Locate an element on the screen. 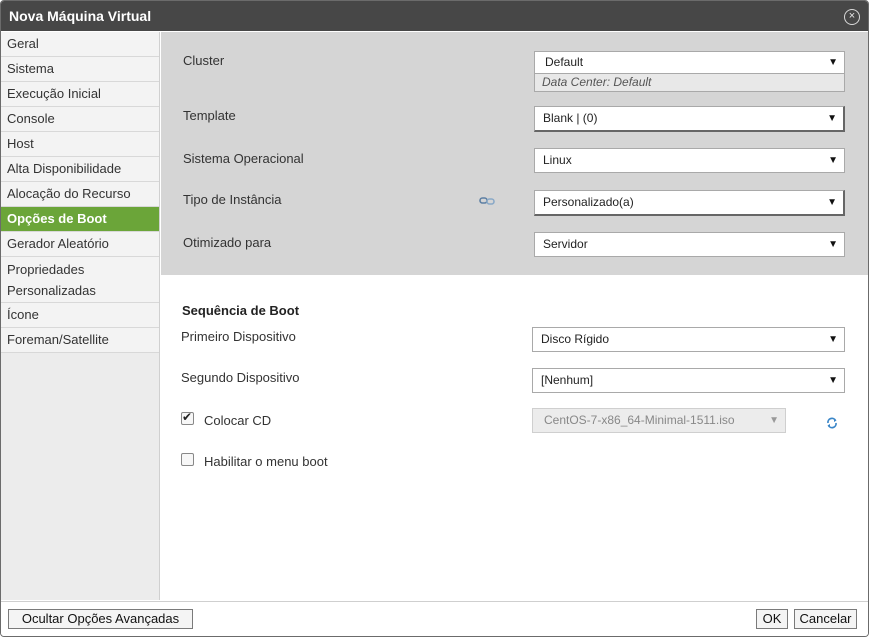 Image resolution: width=869 pixels, height=637 pixels. cluster-value: Default is located at coordinates (564, 62).